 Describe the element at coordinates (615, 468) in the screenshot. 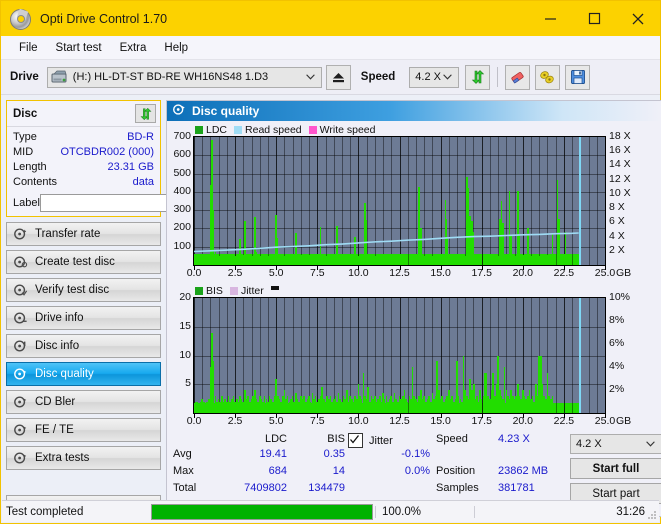

I see `start-full-button: Start full` at that location.